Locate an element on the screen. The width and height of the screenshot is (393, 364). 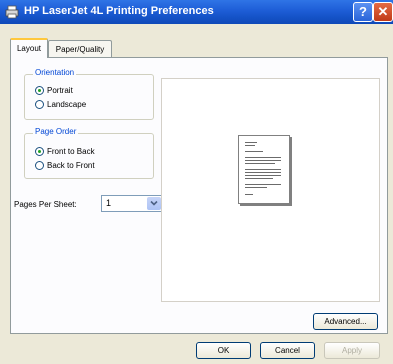
help-button: ? is located at coordinates (363, 12).